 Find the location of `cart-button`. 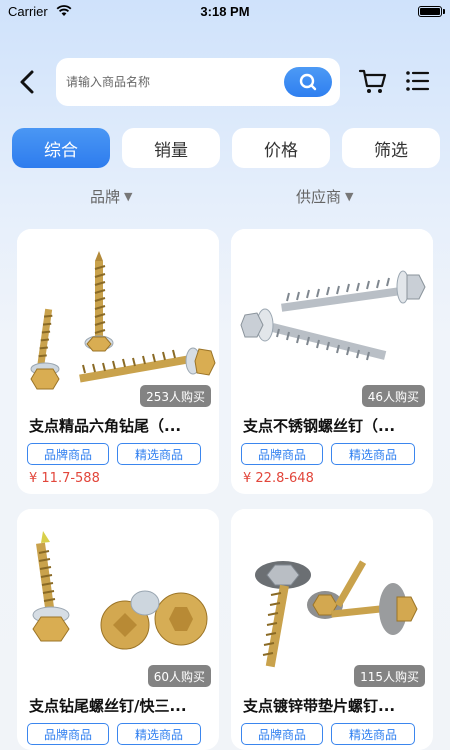

cart-button is located at coordinates (373, 81).